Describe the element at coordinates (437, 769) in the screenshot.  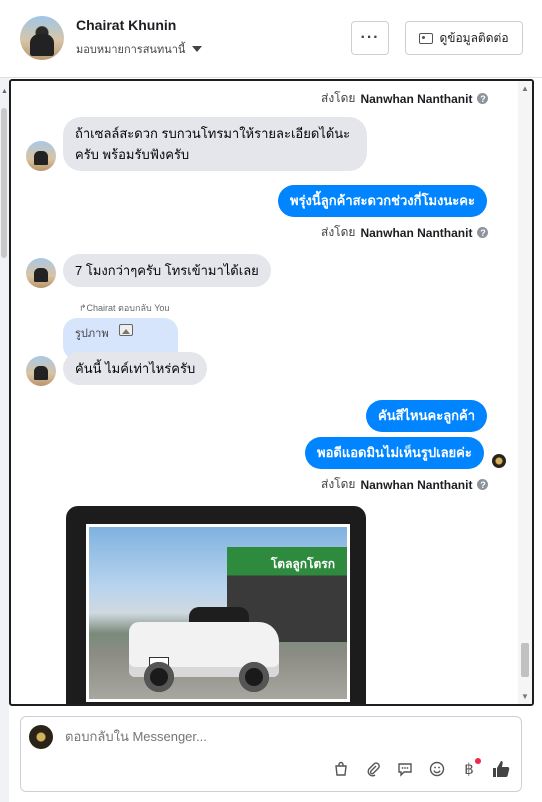
I see `emoji-icon` at that location.